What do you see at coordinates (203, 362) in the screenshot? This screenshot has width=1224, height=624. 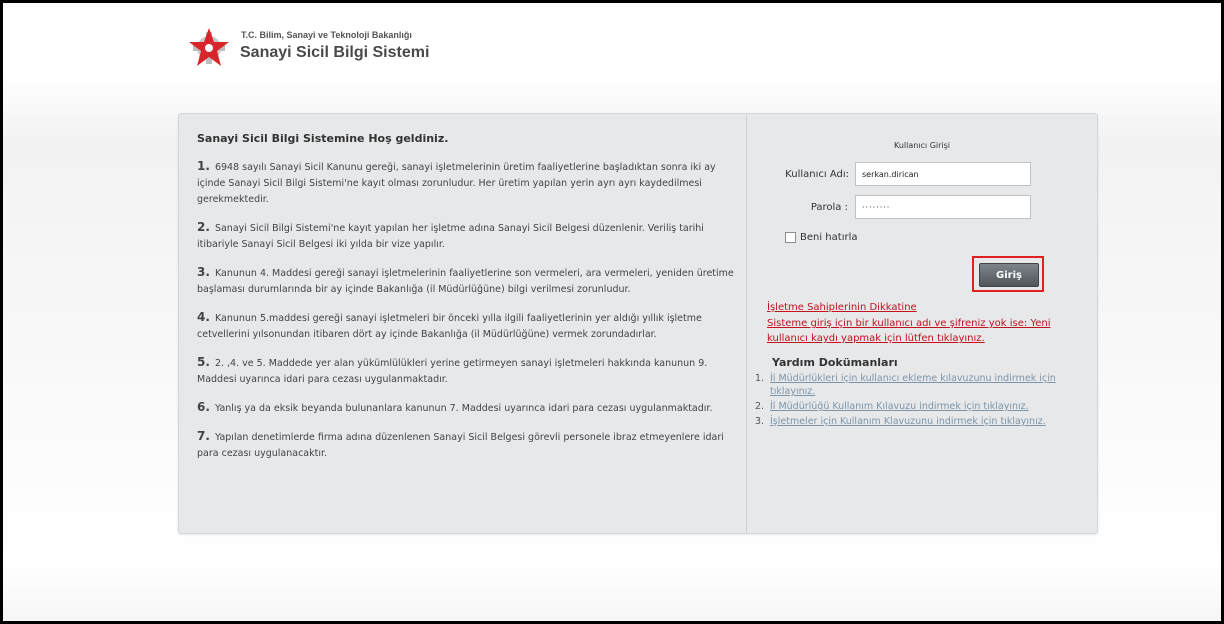 I see `paragraph-number: 5.` at bounding box center [203, 362].